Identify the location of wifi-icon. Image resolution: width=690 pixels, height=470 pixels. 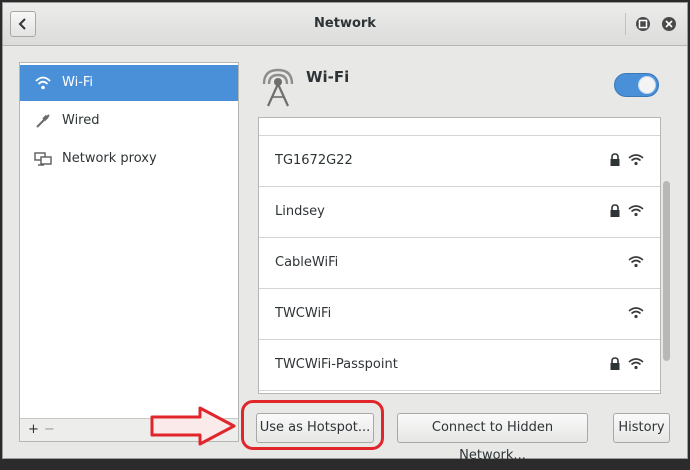
(43, 83).